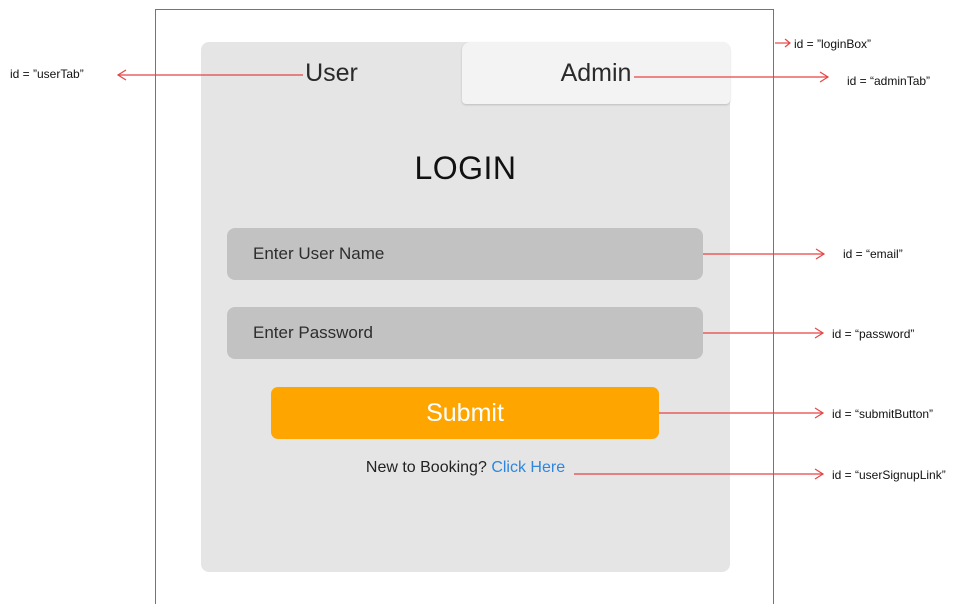 This screenshot has width=967, height=604. Describe the element at coordinates (873, 334) in the screenshot. I see `annotation-password: id = “password”` at that location.